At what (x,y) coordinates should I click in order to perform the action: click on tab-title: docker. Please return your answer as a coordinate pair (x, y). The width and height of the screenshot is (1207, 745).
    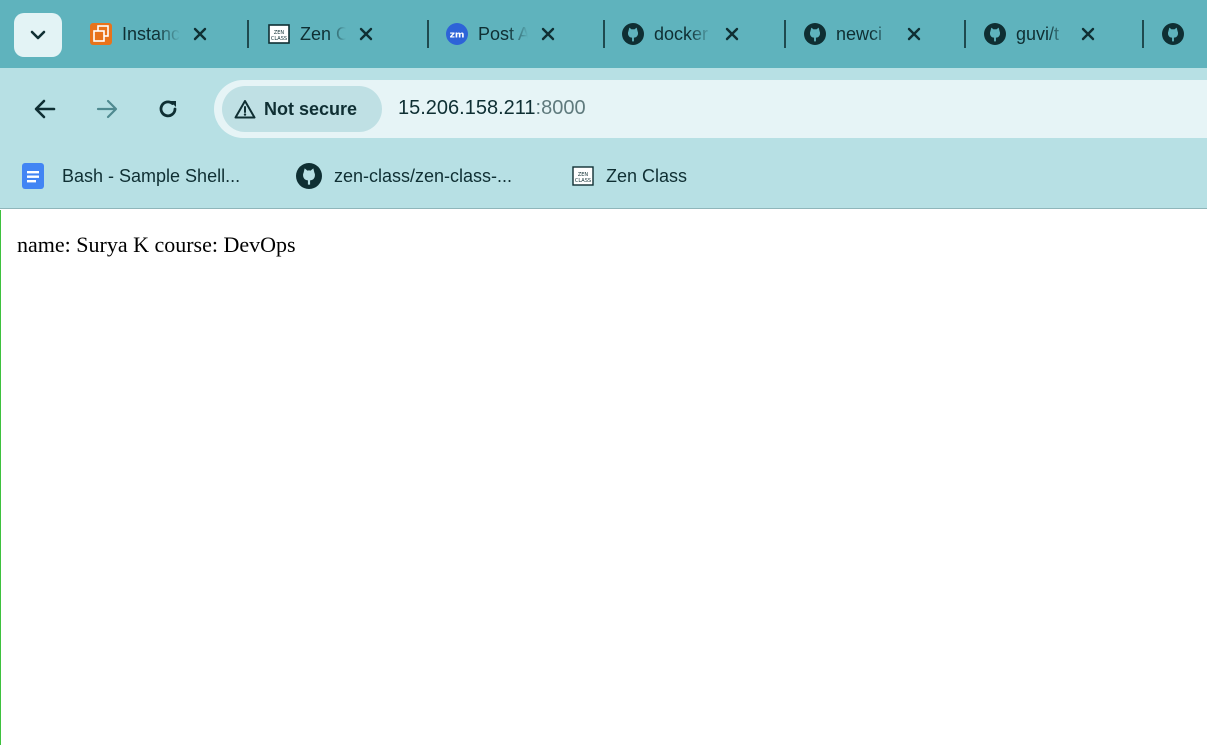
    Looking at the image, I should click on (681, 33).